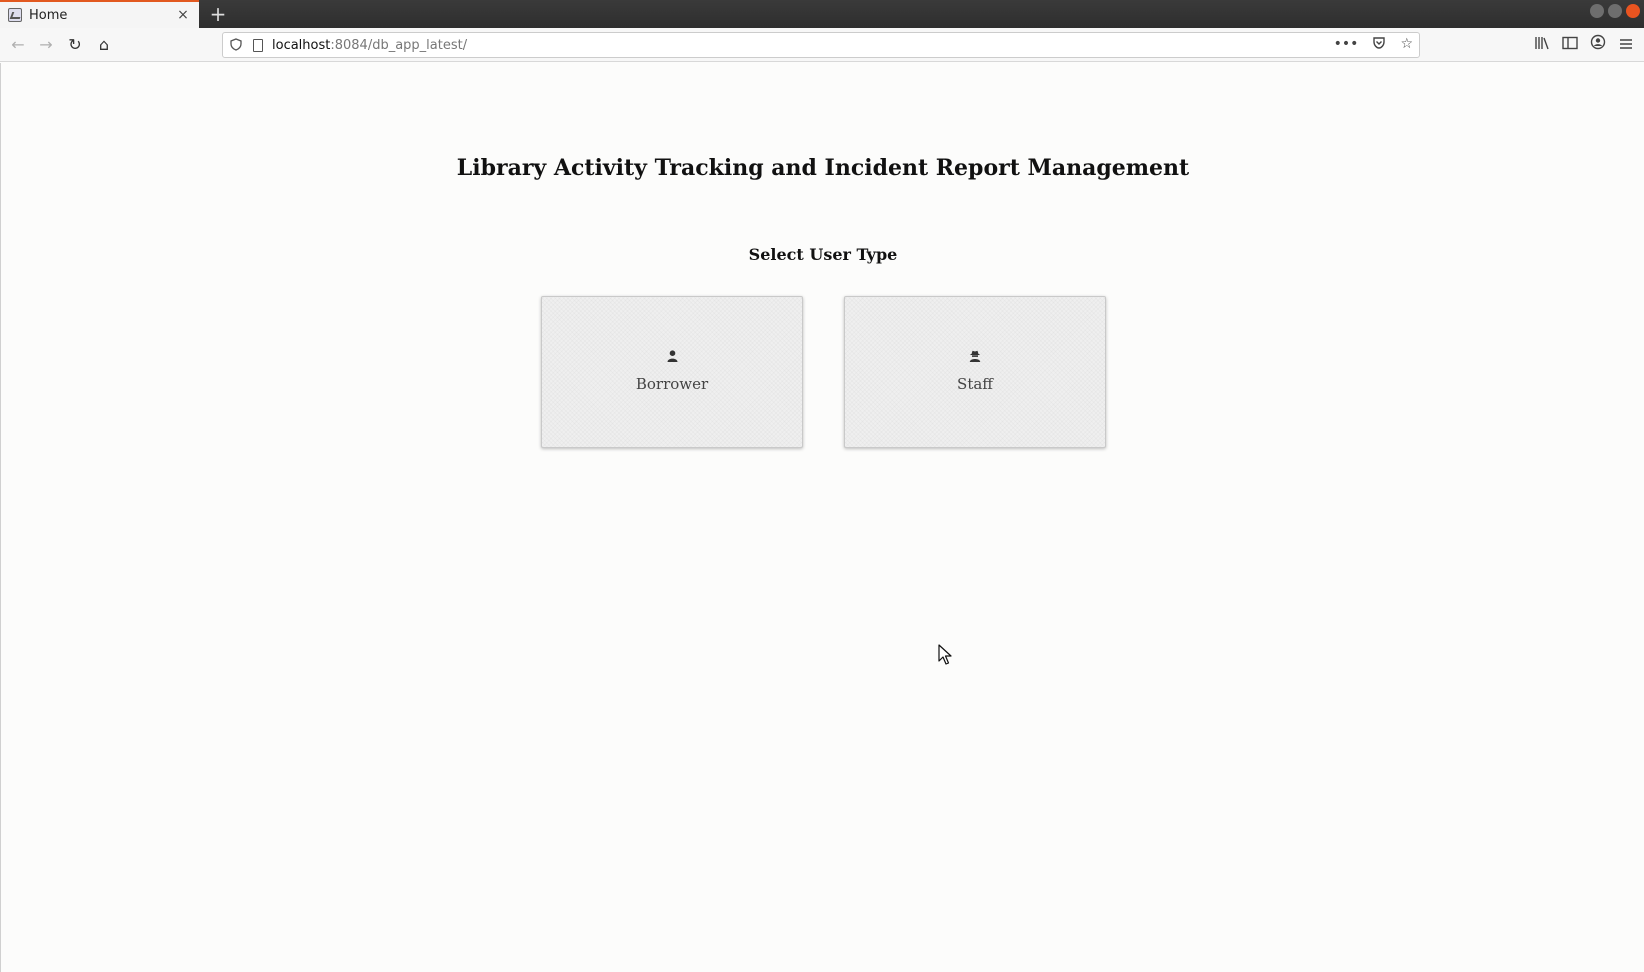  I want to click on shield-icon, so click(236, 45).